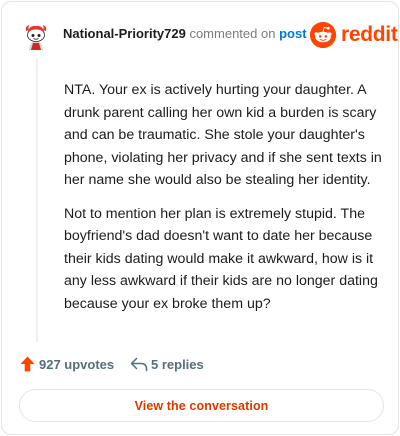 The height and width of the screenshot is (436, 400). I want to click on author-username: National-Priority729, so click(124, 33).